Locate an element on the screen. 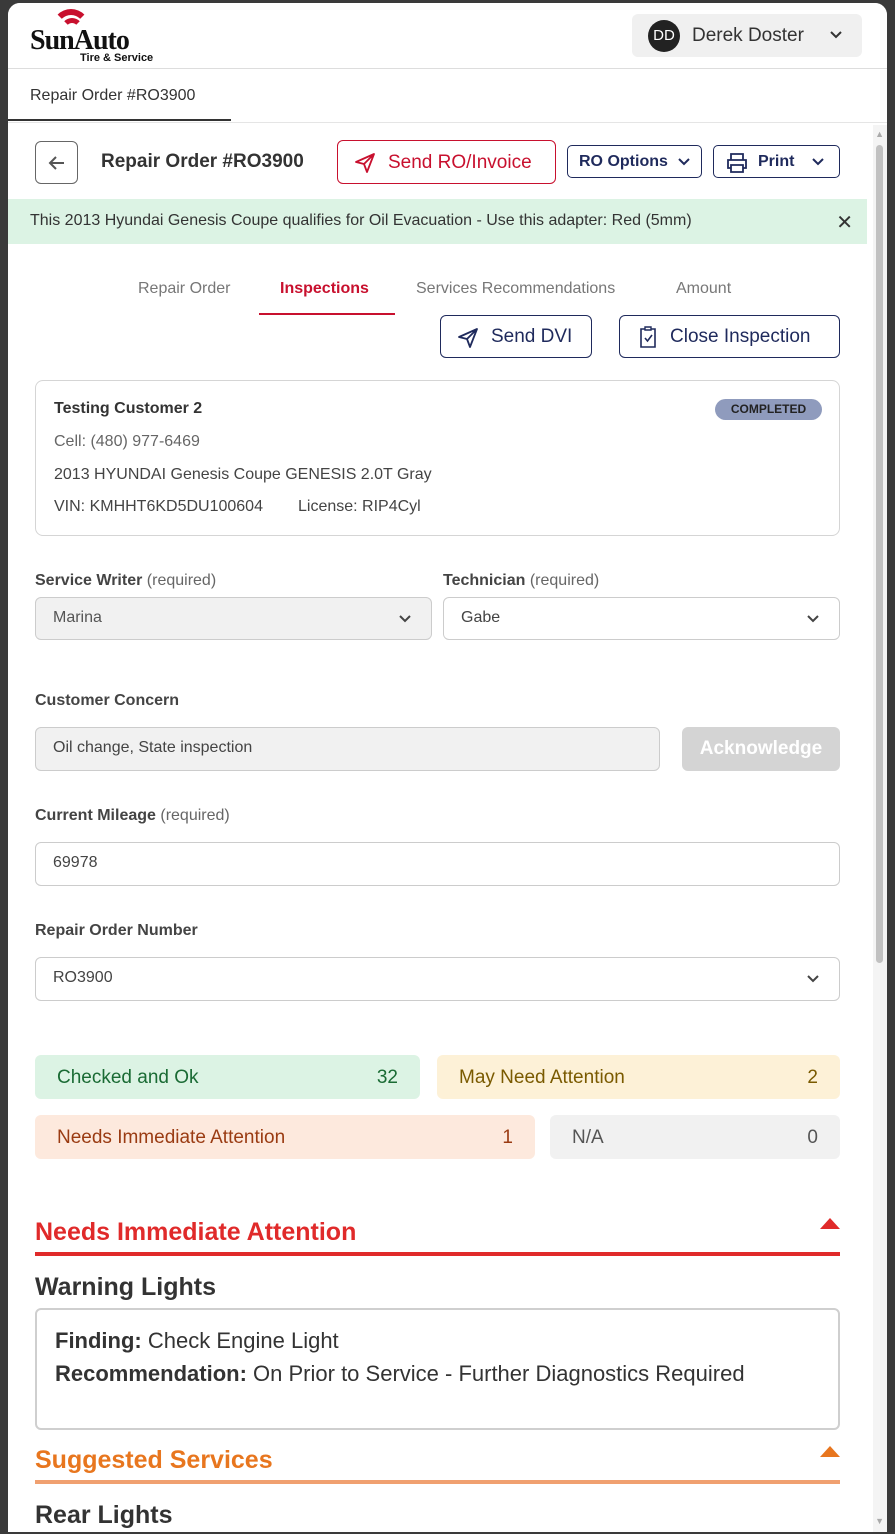 The image size is (895, 1534). active-tab-indicator is located at coordinates (327, 314).